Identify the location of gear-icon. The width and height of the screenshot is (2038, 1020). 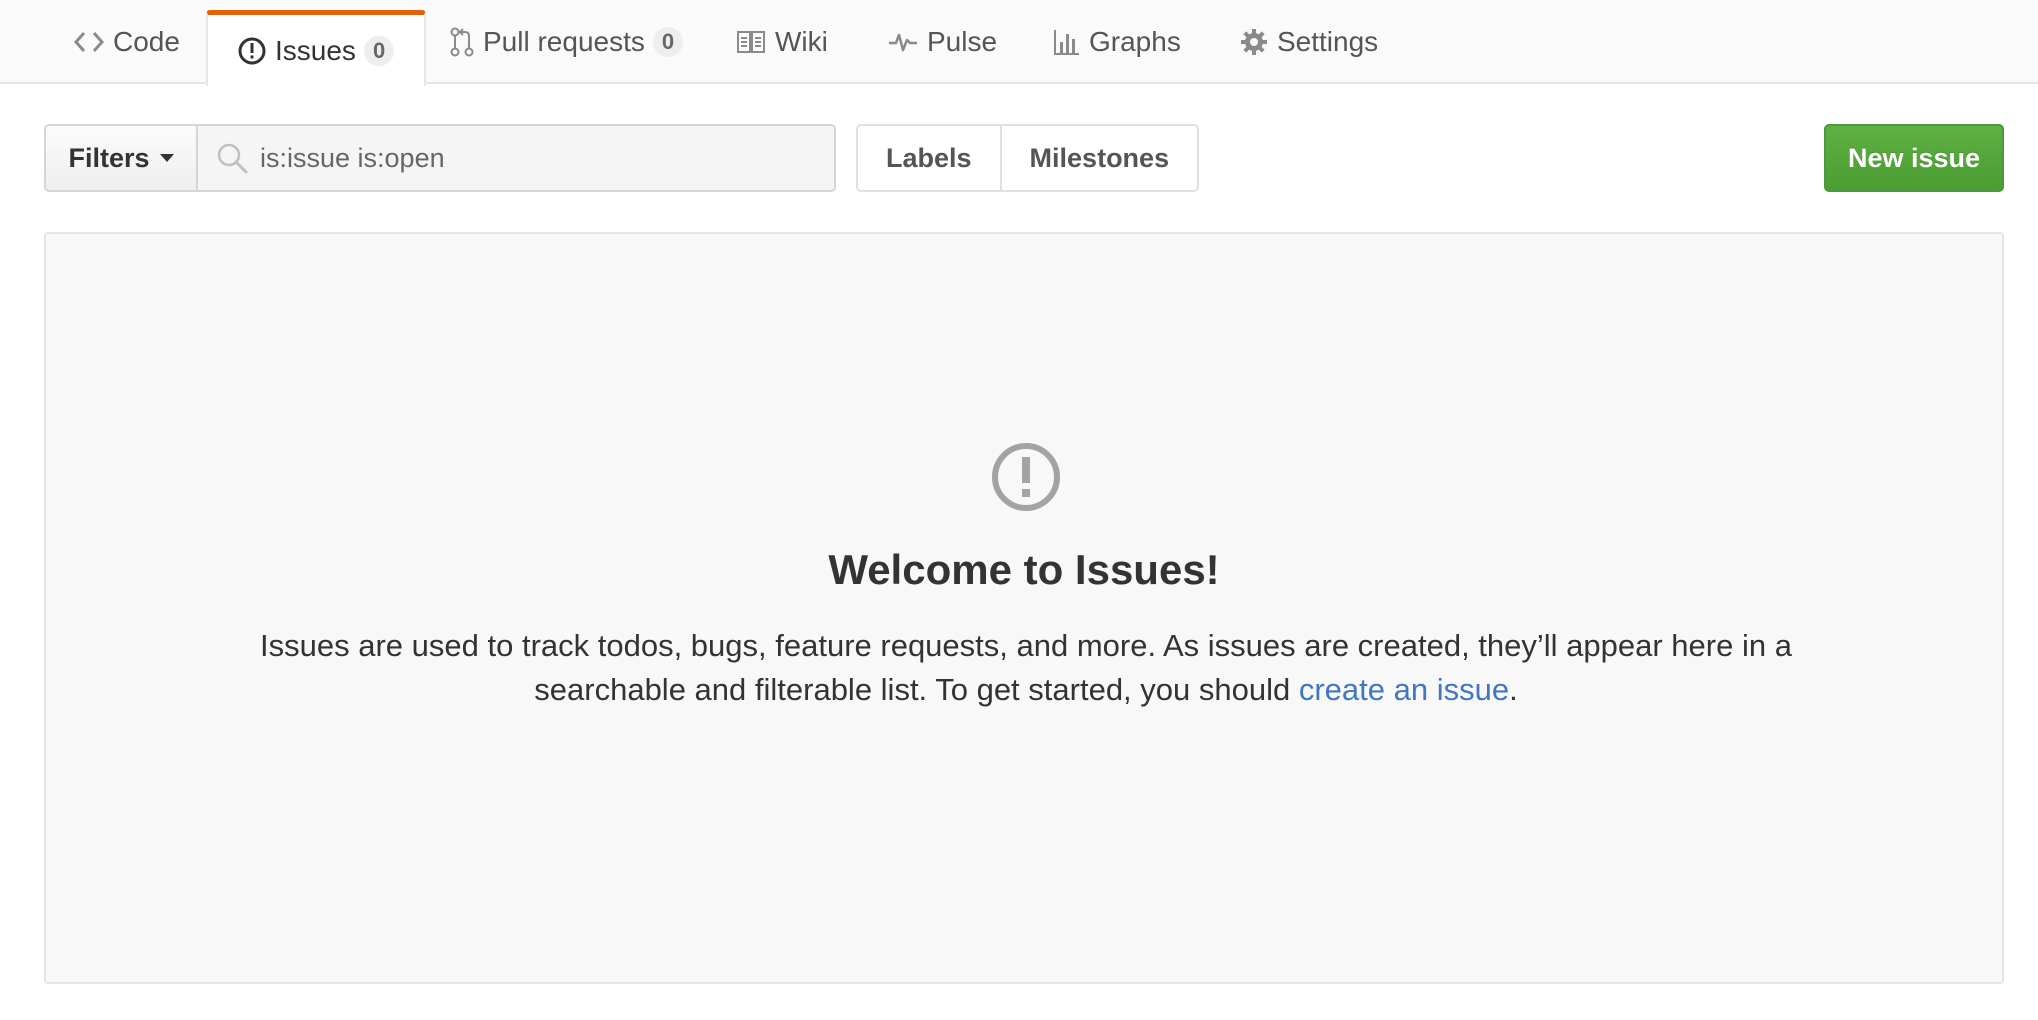
(1254, 42).